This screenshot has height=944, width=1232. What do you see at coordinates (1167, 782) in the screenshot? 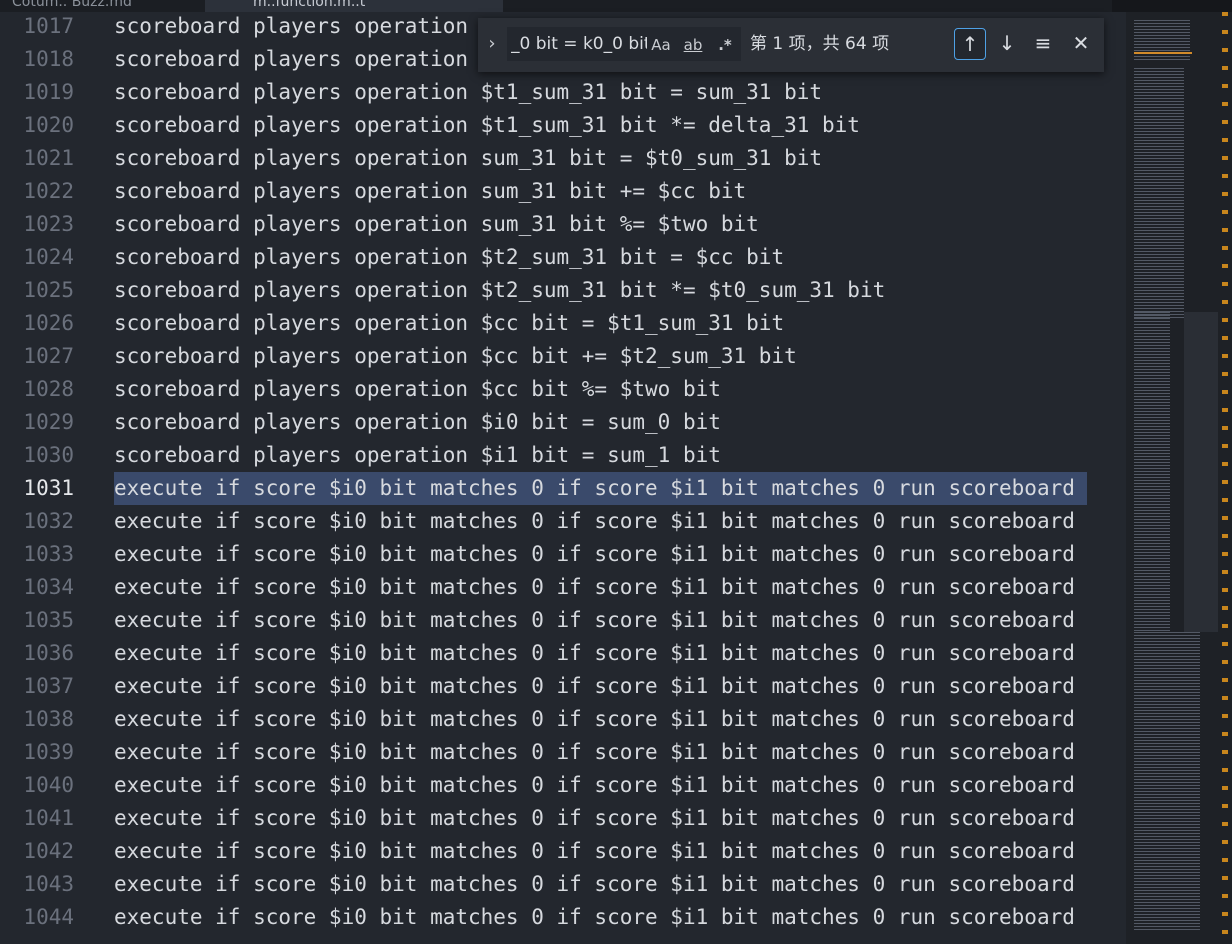
I see `minimap-code-lower` at bounding box center [1167, 782].